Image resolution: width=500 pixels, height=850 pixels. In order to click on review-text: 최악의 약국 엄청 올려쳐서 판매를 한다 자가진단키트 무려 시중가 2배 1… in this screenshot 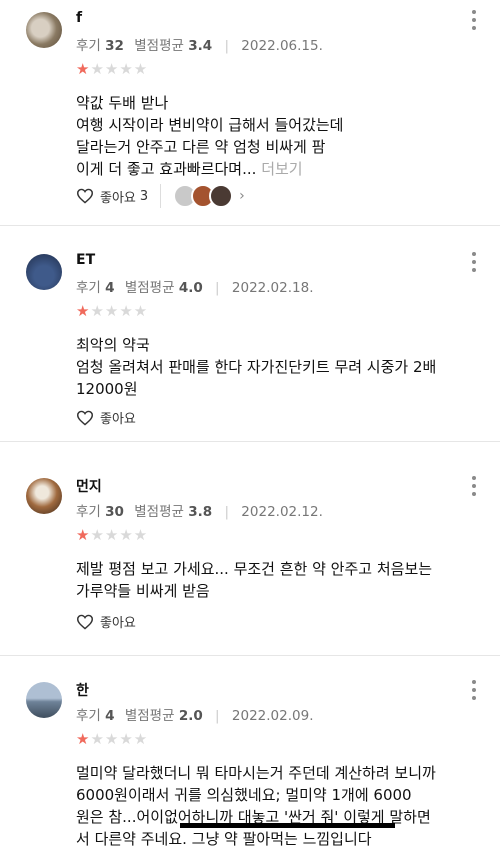, I will do `click(256, 367)`.